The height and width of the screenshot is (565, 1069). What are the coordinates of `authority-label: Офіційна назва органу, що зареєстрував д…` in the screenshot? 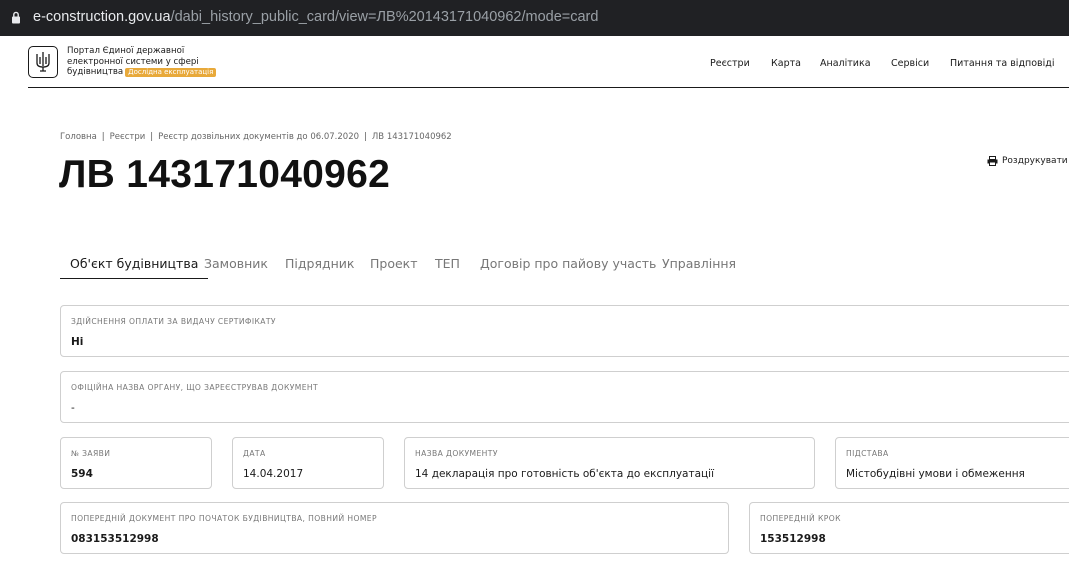 It's located at (195, 387).